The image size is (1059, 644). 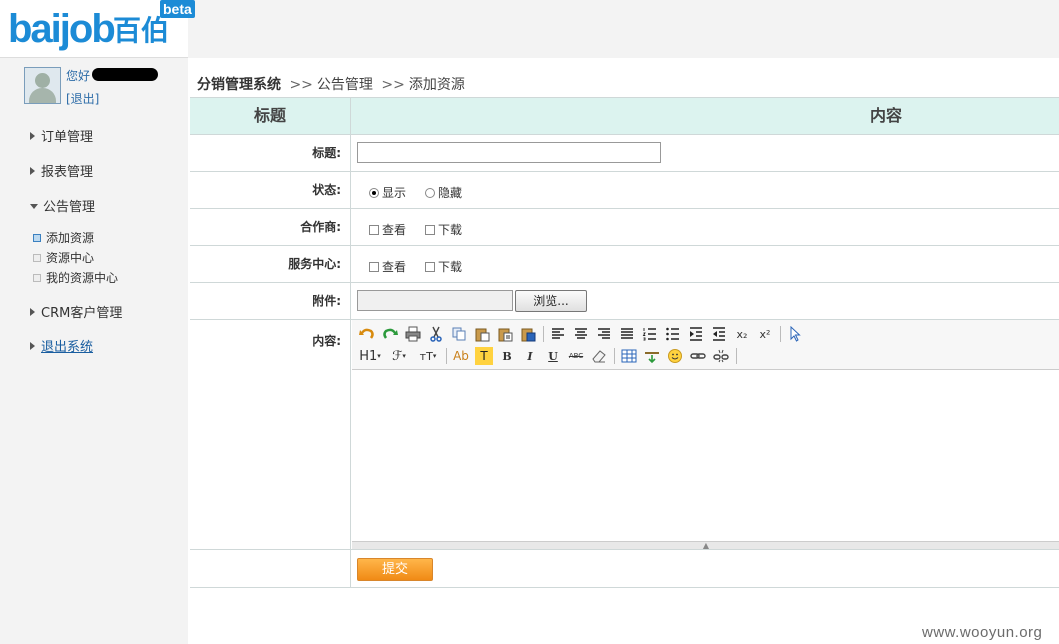 What do you see at coordinates (435, 300) in the screenshot?
I see `file-path-field` at bounding box center [435, 300].